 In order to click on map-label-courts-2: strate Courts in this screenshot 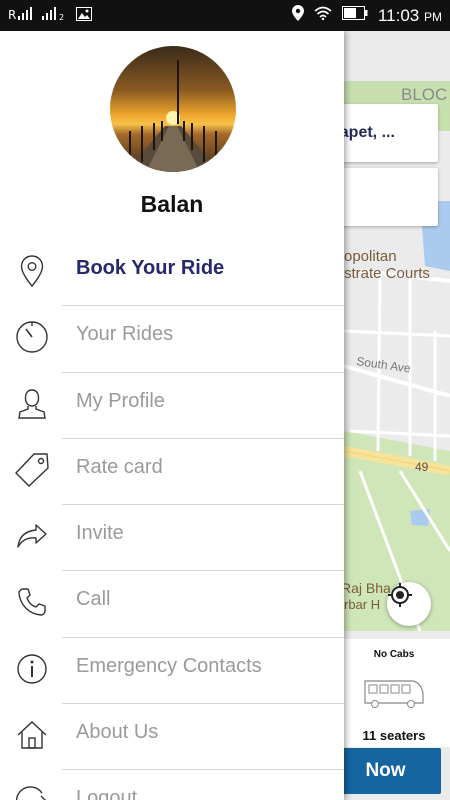, I will do `click(387, 273)`.